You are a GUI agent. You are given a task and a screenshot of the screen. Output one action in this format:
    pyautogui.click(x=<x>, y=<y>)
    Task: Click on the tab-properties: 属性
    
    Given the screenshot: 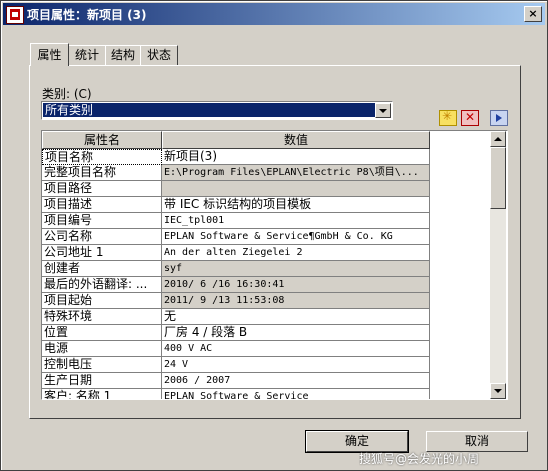 What is the action you would take?
    pyautogui.click(x=49, y=54)
    